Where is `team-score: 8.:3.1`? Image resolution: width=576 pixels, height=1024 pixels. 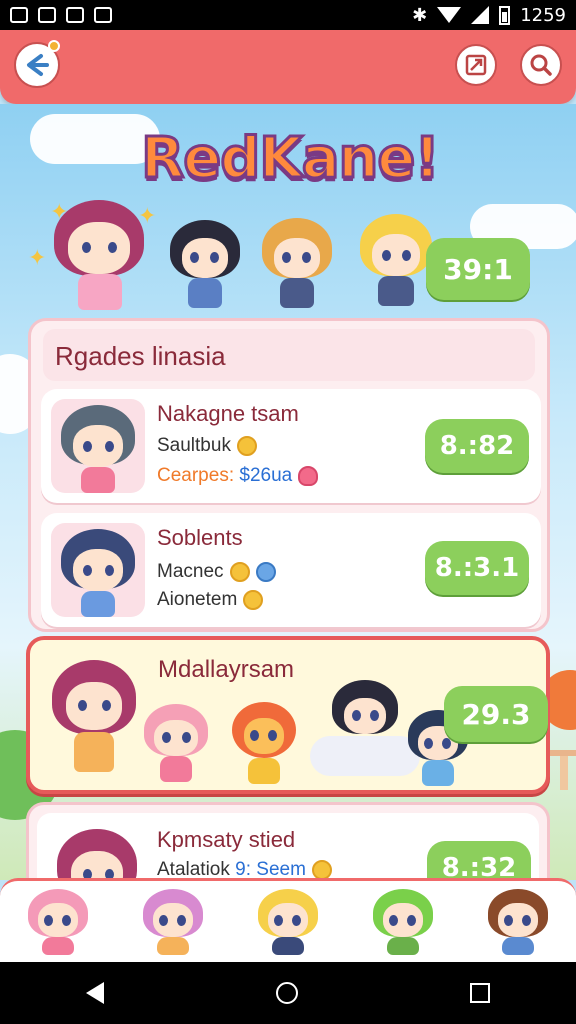 team-score: 8.:3.1 is located at coordinates (477, 568).